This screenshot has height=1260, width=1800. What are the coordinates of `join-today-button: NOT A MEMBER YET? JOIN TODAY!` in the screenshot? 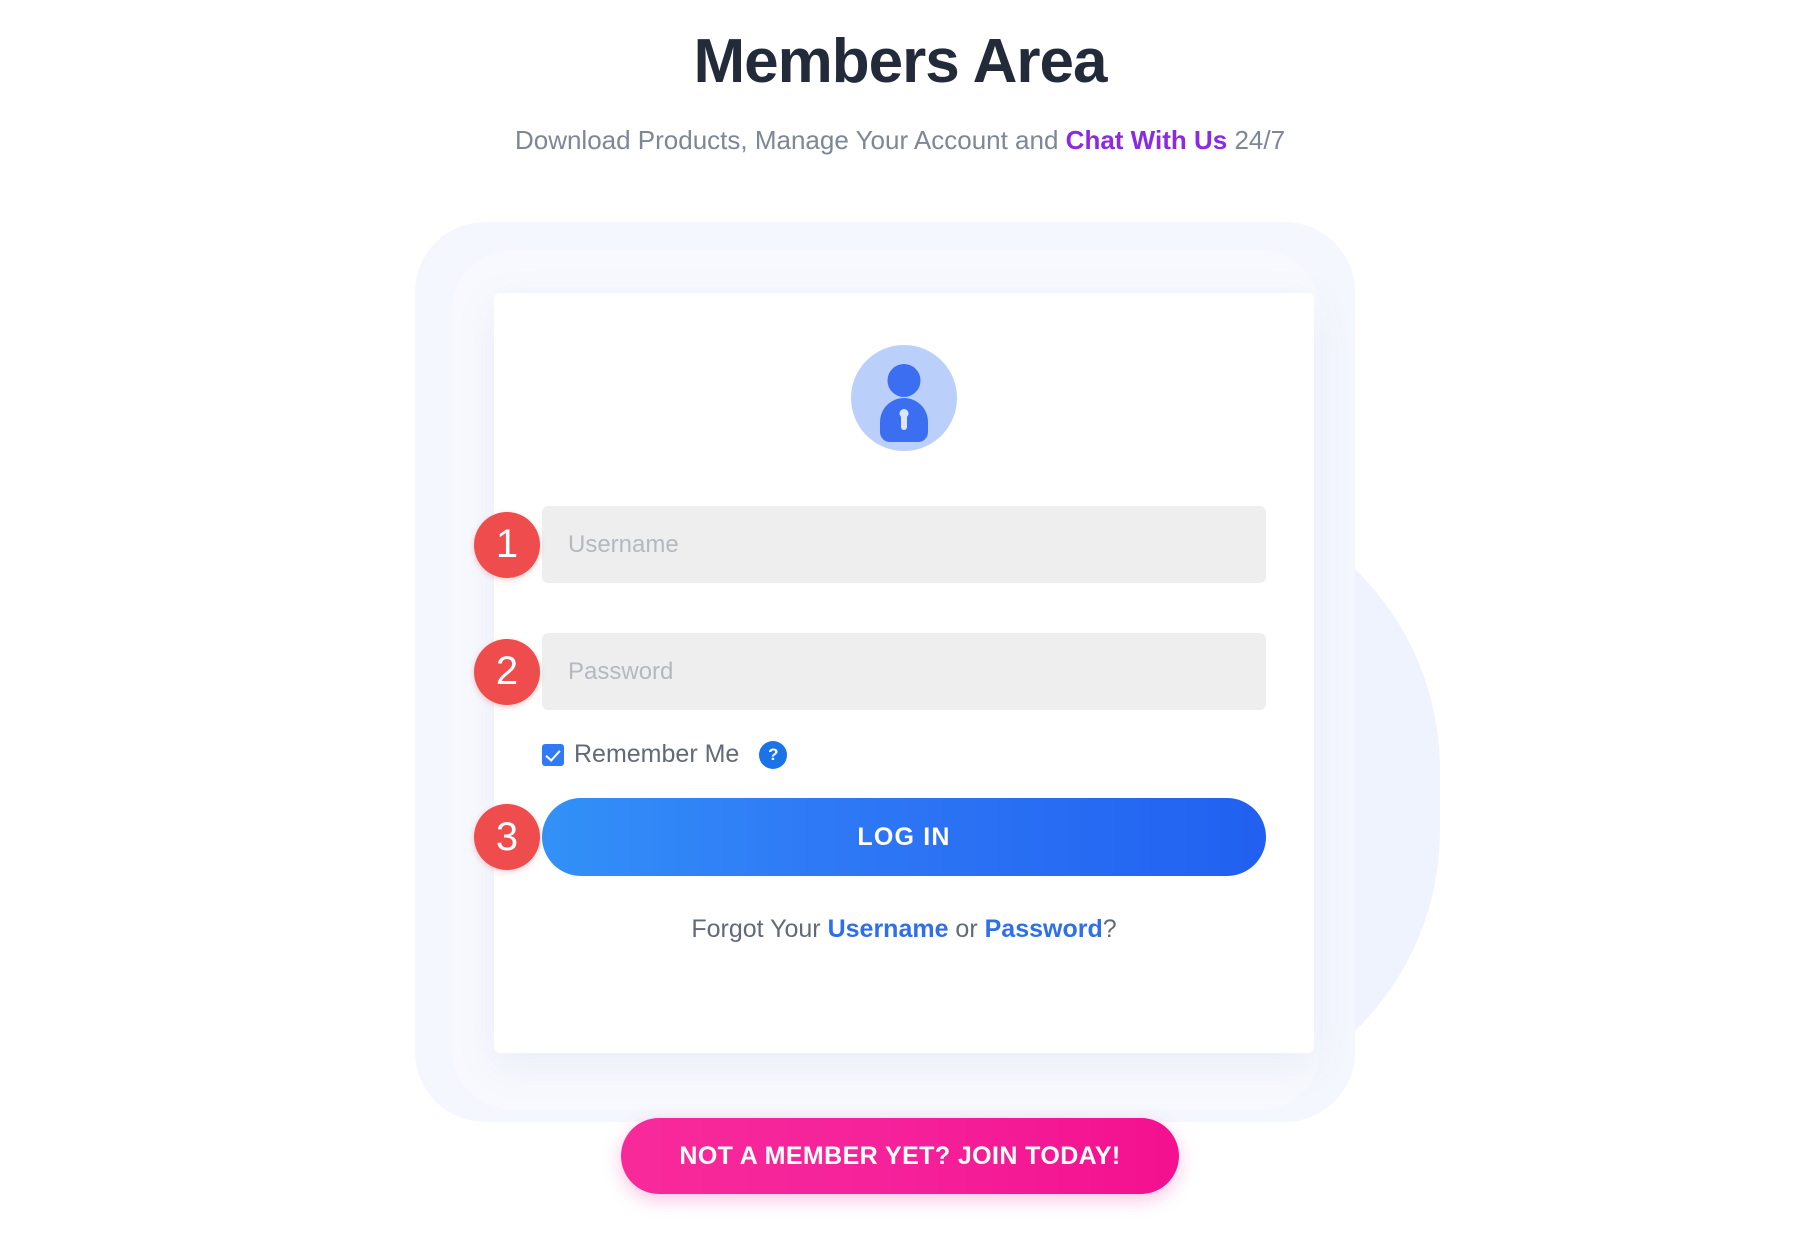 It's located at (900, 1156).